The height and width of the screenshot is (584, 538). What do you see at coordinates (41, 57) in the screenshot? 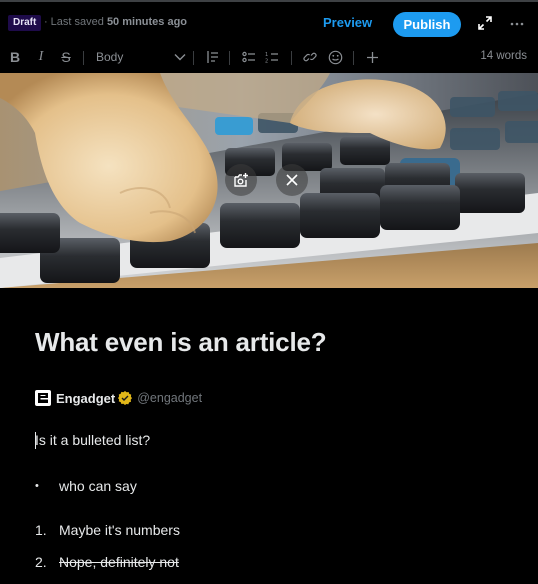
I see `italic-icon: I` at bounding box center [41, 57].